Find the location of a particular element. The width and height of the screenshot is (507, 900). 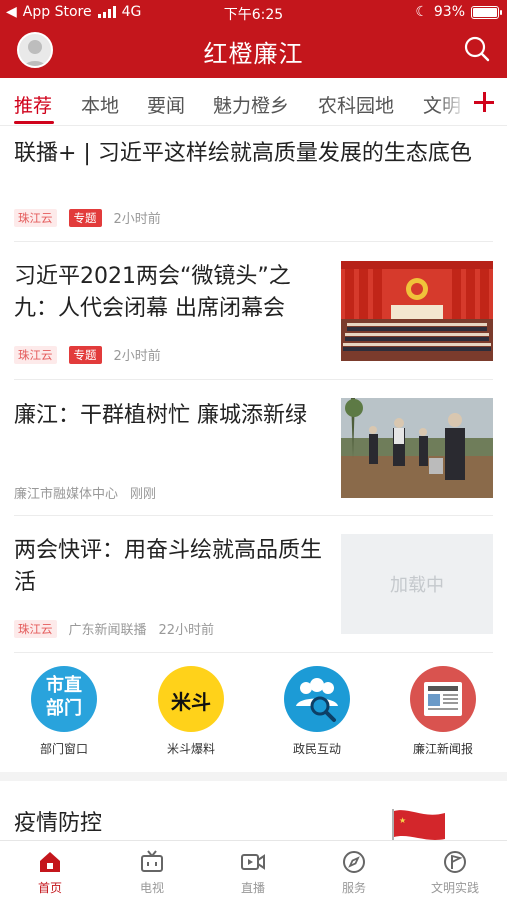

tab-service: 服务 is located at coordinates (354, 872).